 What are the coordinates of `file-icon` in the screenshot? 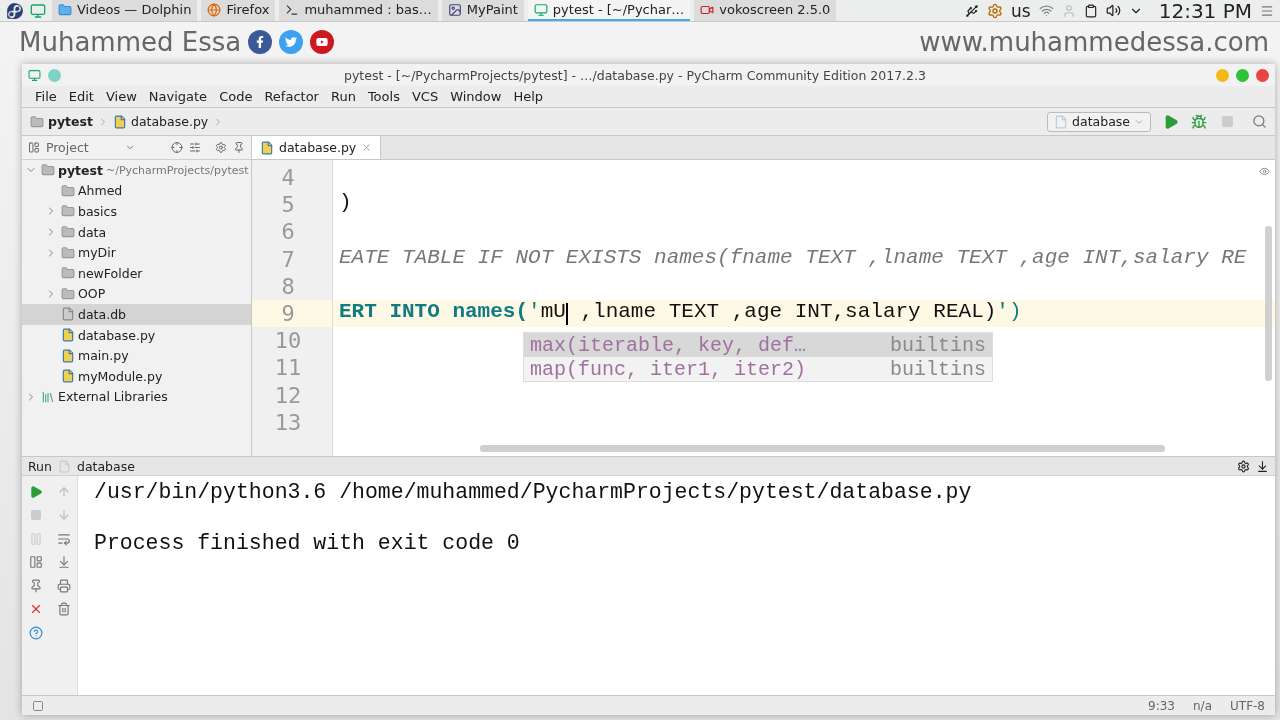 It's located at (68, 314).